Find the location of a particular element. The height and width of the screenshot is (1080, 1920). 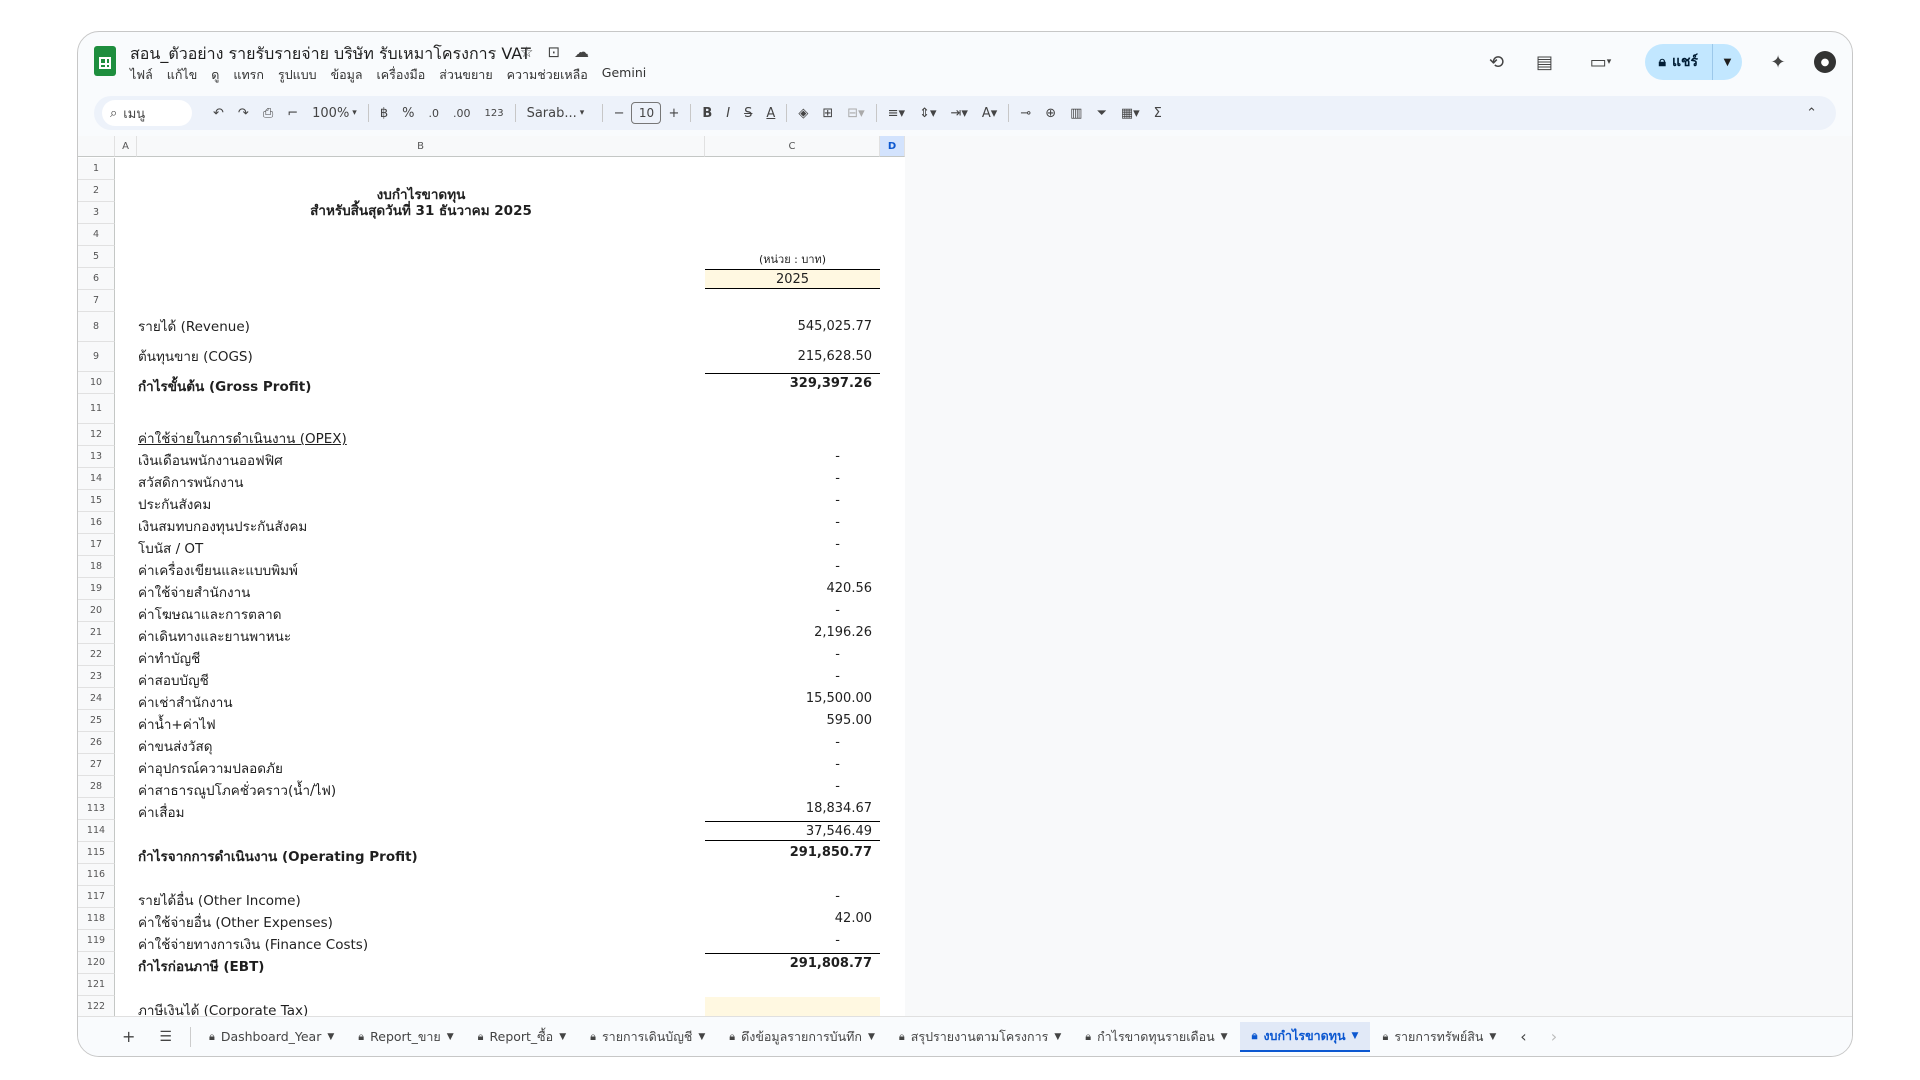

sheet-tab: 🔒︎ รายการทรัพย์สิน ▼ is located at coordinates (1439, 1037).